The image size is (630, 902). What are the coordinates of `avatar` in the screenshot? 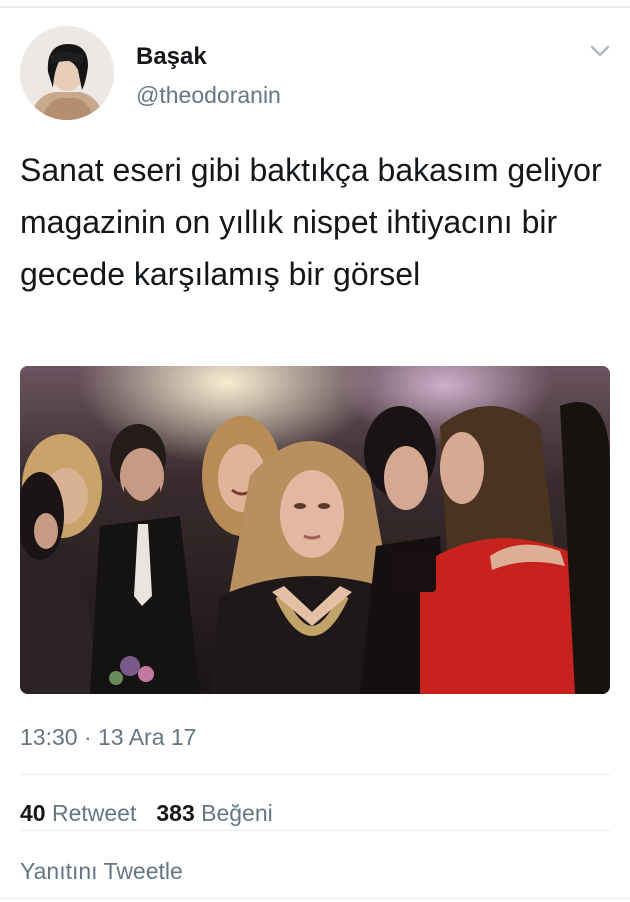 It's located at (67, 73).